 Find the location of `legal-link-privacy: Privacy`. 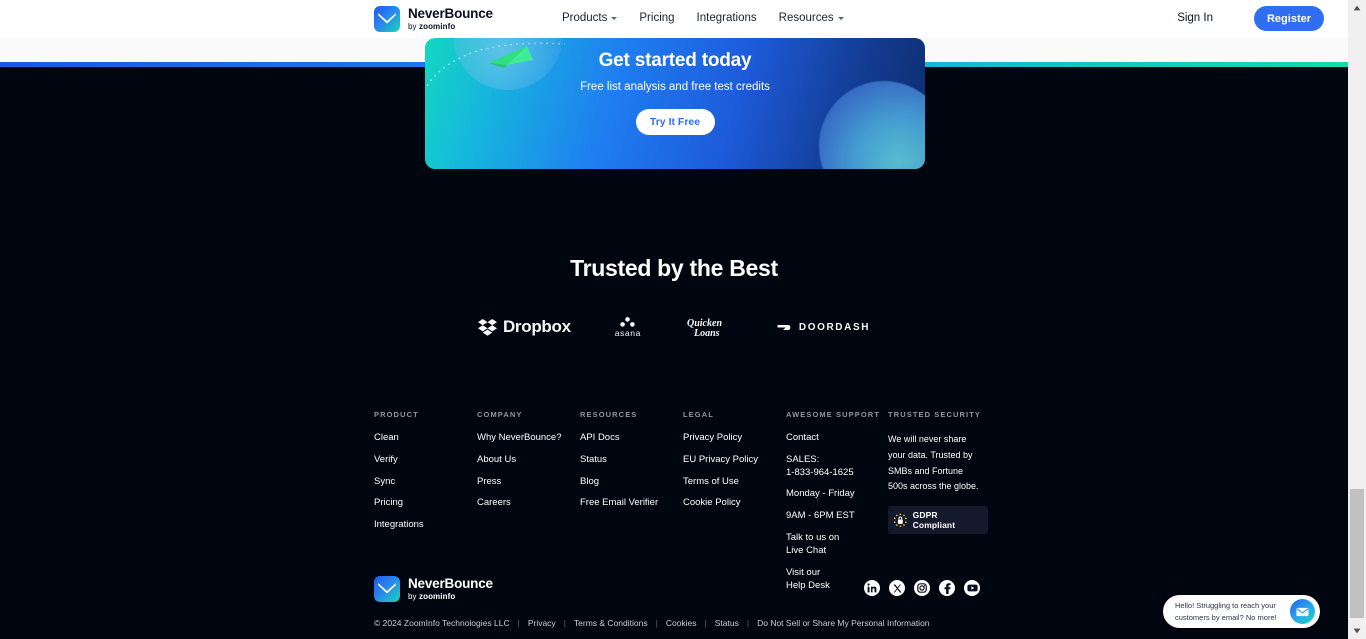

legal-link-privacy: Privacy is located at coordinates (542, 623).